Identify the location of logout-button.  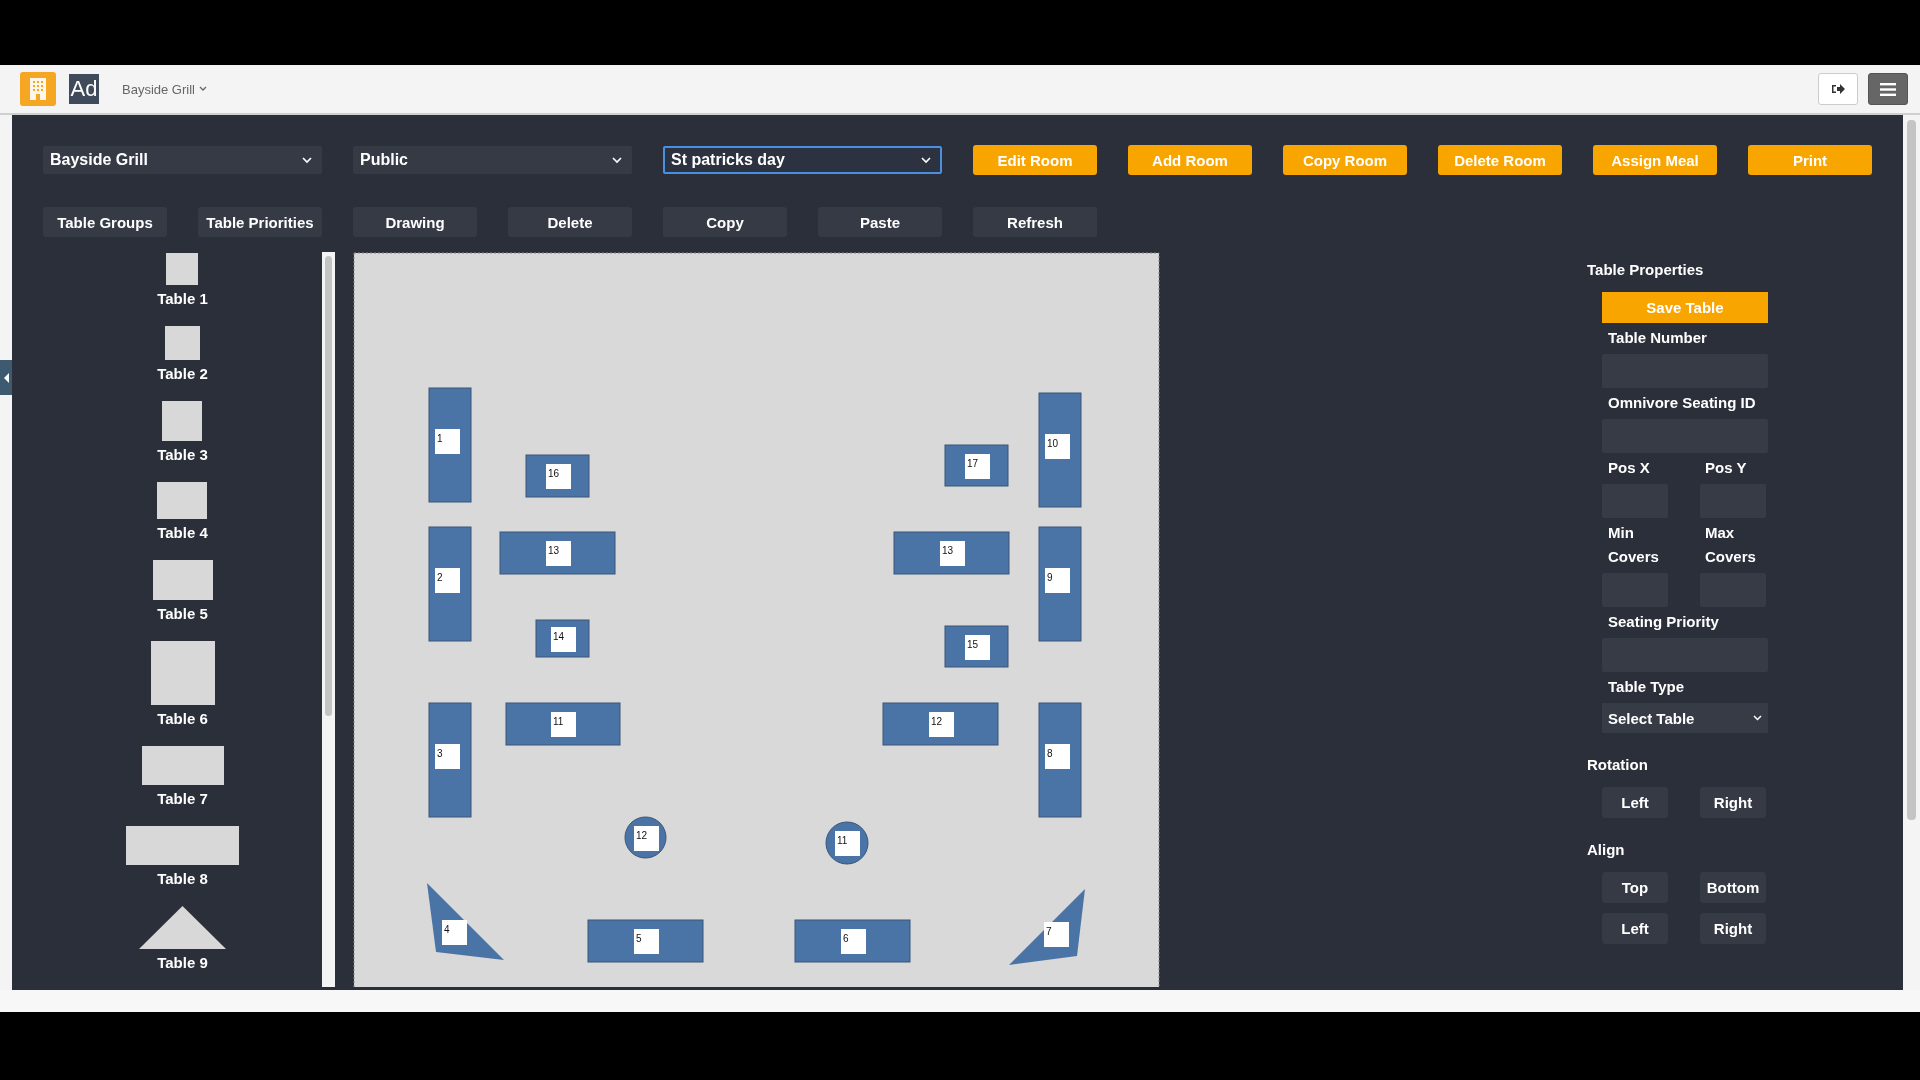
(1838, 89).